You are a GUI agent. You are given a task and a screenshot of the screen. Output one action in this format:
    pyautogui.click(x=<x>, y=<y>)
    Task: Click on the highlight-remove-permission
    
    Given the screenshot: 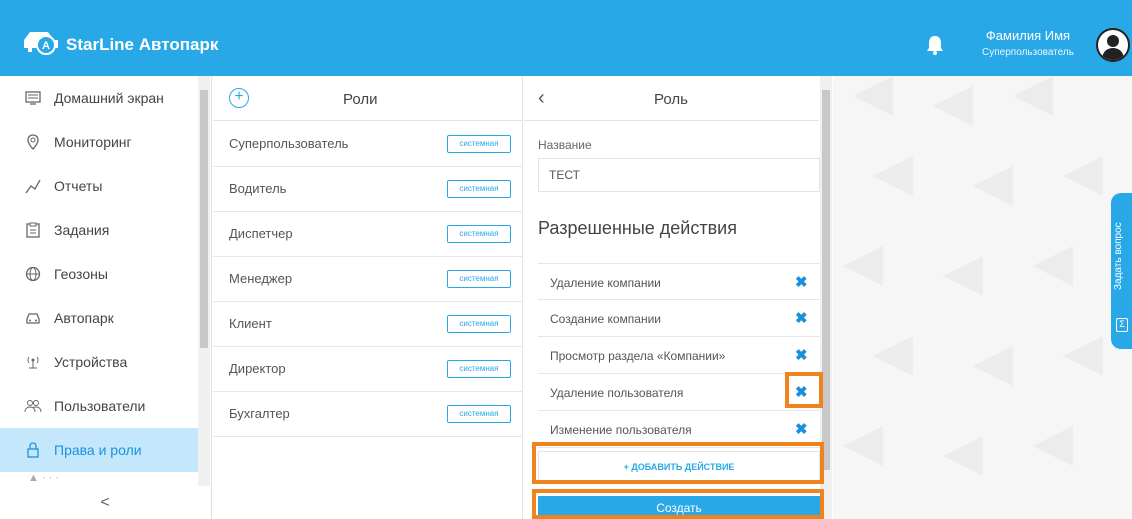 What is the action you would take?
    pyautogui.click(x=804, y=390)
    